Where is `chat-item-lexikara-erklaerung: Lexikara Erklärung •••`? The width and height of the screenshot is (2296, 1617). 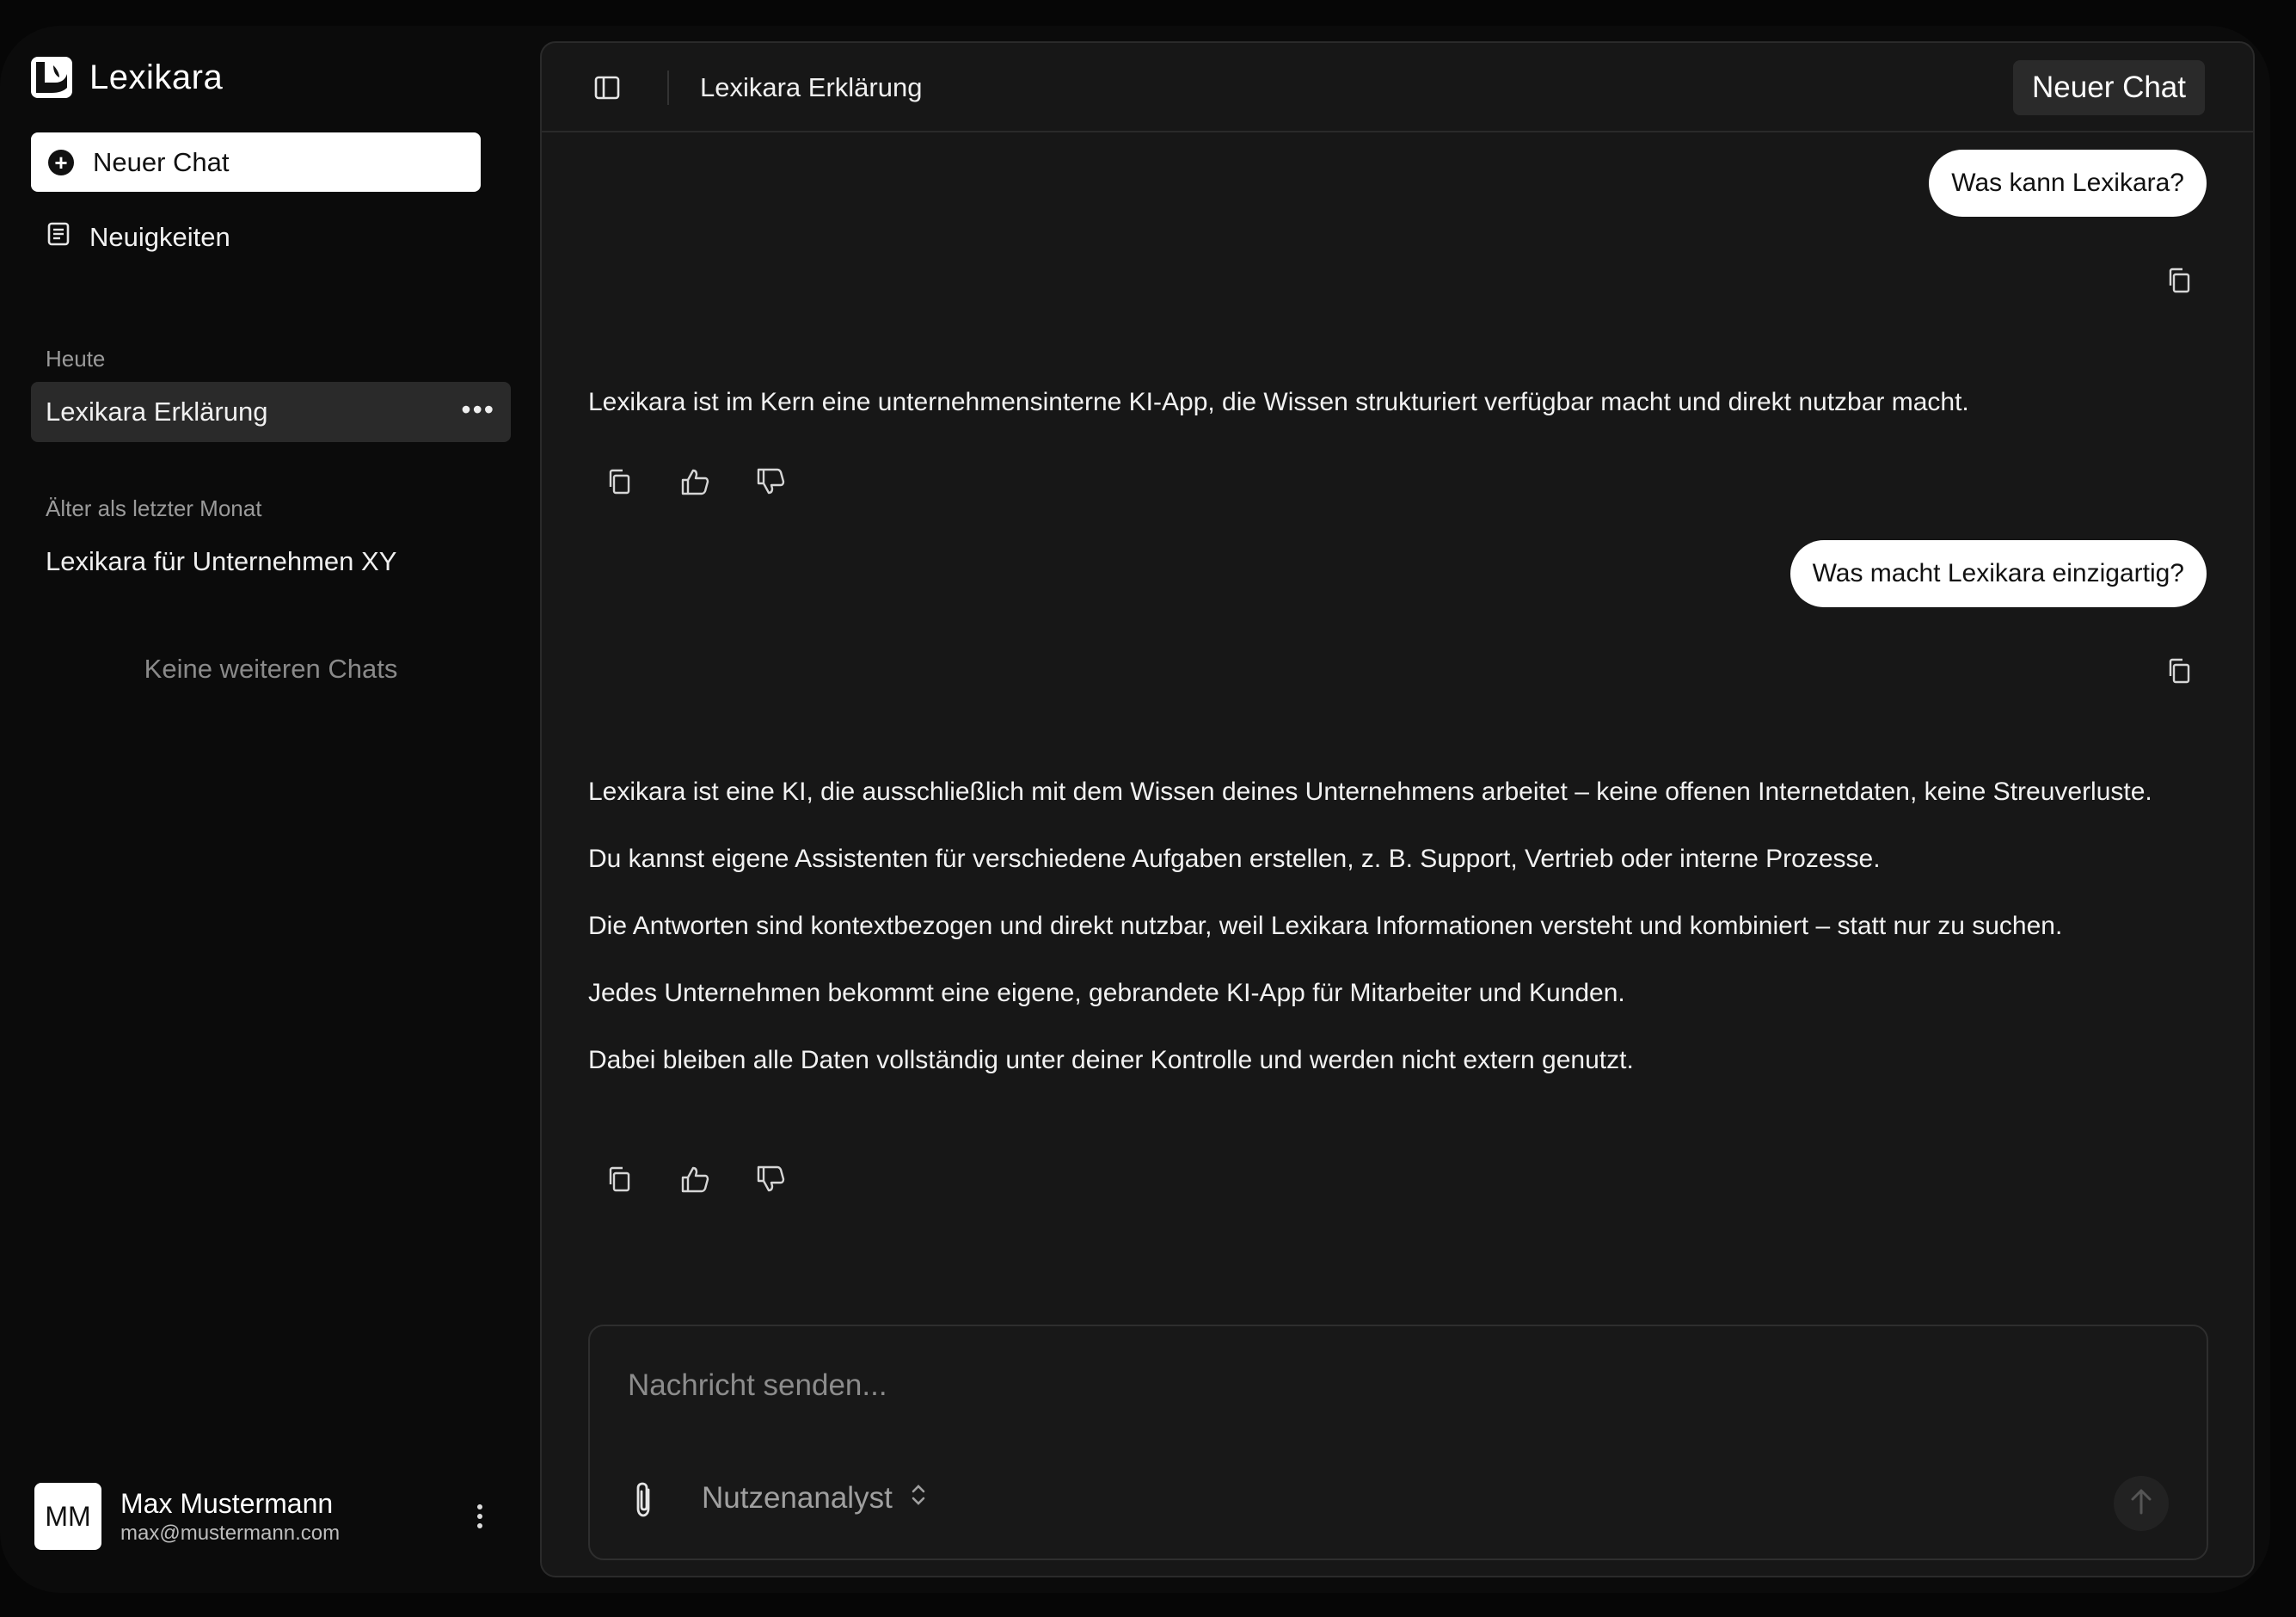 chat-item-lexikara-erklaerung: Lexikara Erklärung ••• is located at coordinates (271, 412).